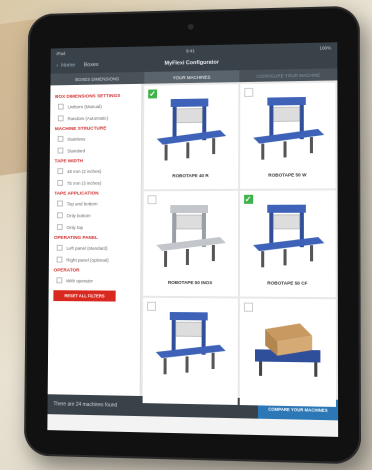 The image size is (372, 470). I want to click on section-label: Boxes, so click(91, 65).